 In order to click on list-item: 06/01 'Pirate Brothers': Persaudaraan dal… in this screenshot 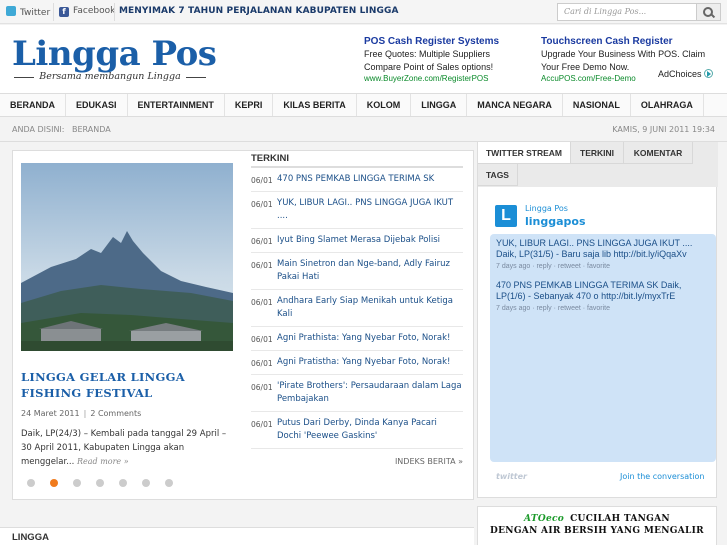, I will do `click(357, 393)`.